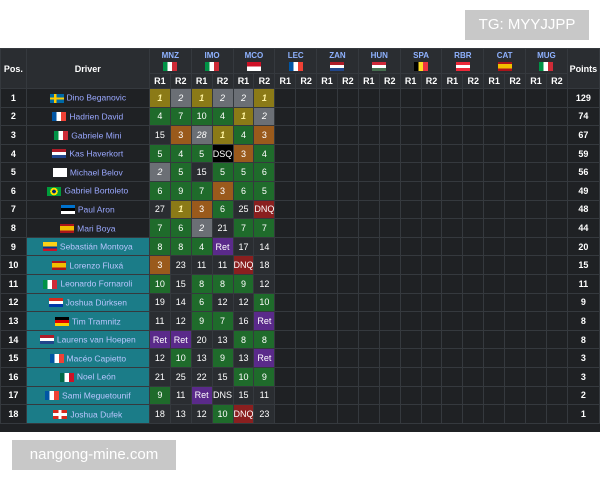  I want to click on venue-header-rbr: RBR, so click(463, 61).